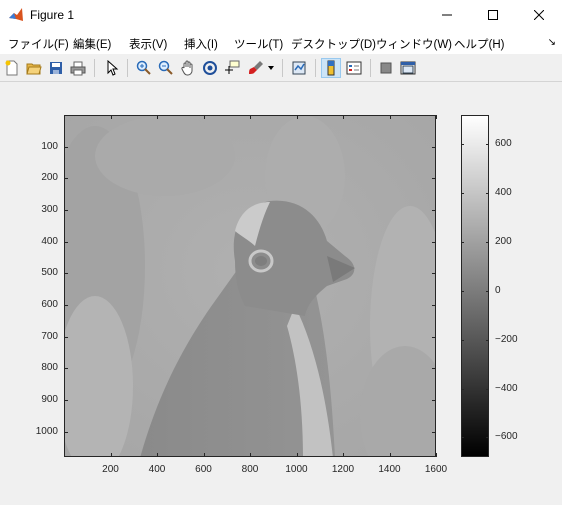 This screenshot has height=505, width=562. Describe the element at coordinates (38, 44) in the screenshot. I see `menu-file: ファイル(F)` at that location.